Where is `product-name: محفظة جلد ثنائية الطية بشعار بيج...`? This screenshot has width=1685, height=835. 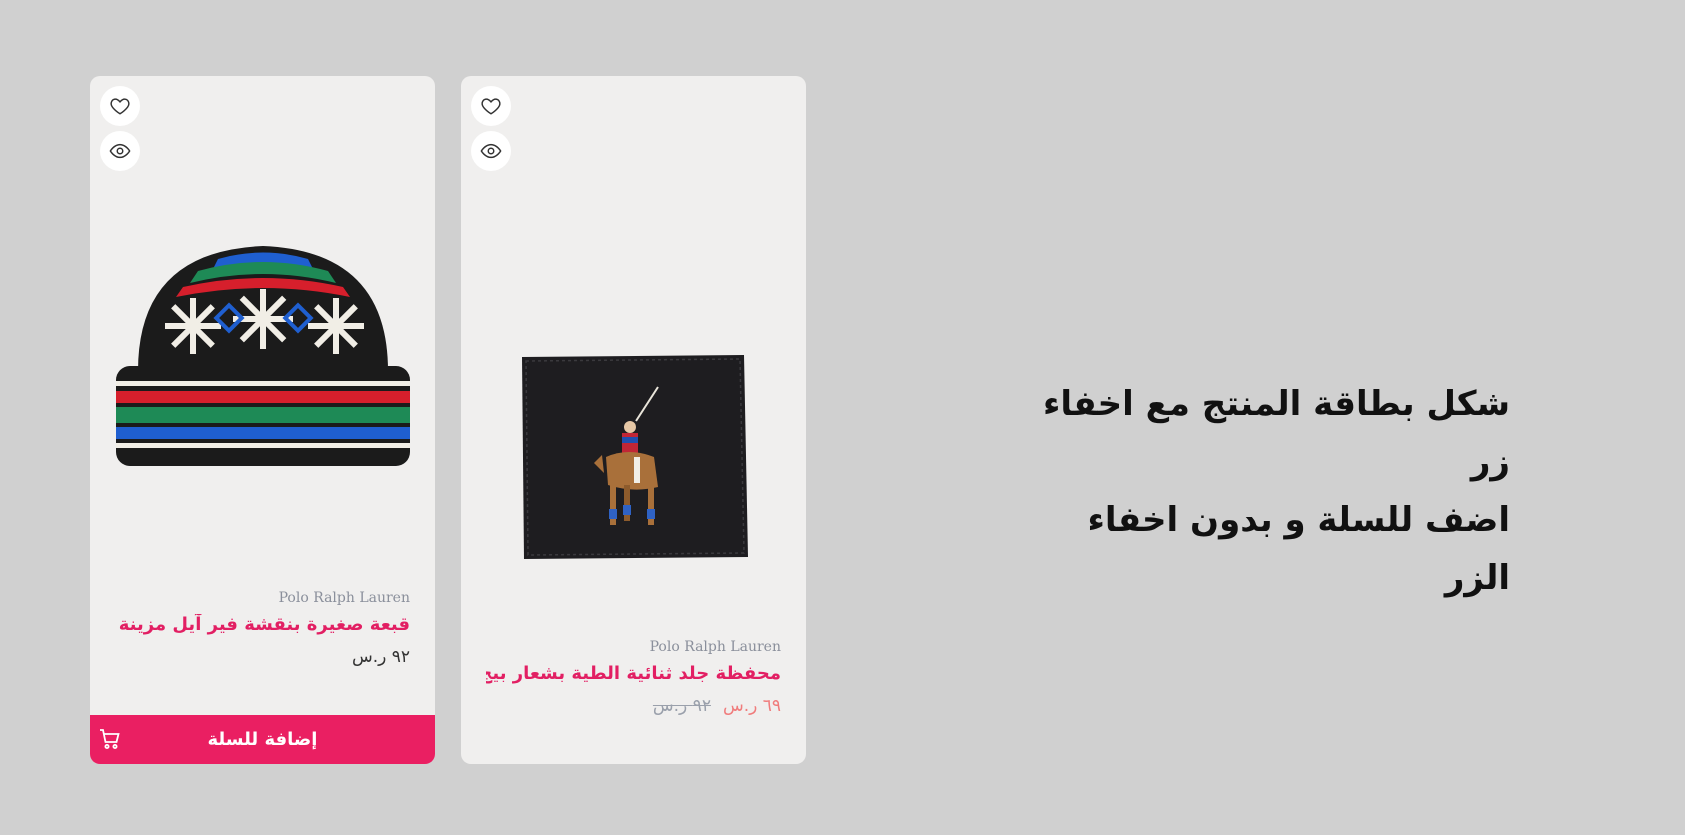 product-name: محفظة جلد ثنائية الطية بشعار بيج... is located at coordinates (633, 673).